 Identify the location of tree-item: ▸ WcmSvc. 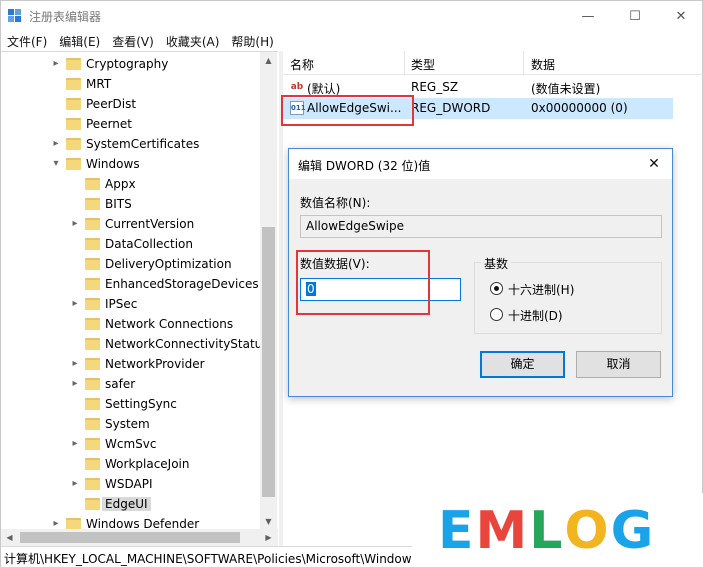
(130, 444).